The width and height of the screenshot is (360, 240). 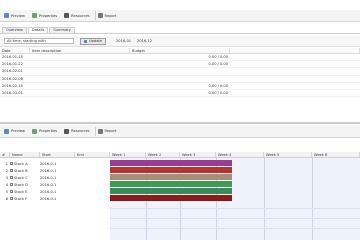 I want to click on lower-preview-button: Preview, so click(x=14, y=131).